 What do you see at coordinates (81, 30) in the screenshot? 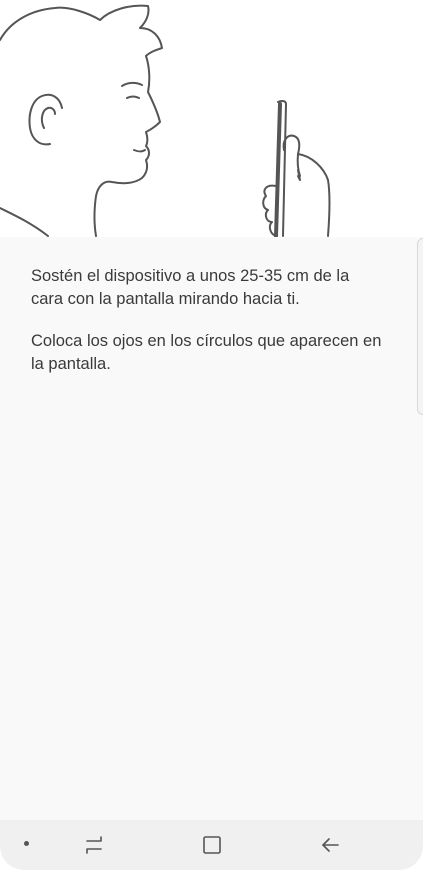
I see `hair-outline` at bounding box center [81, 30].